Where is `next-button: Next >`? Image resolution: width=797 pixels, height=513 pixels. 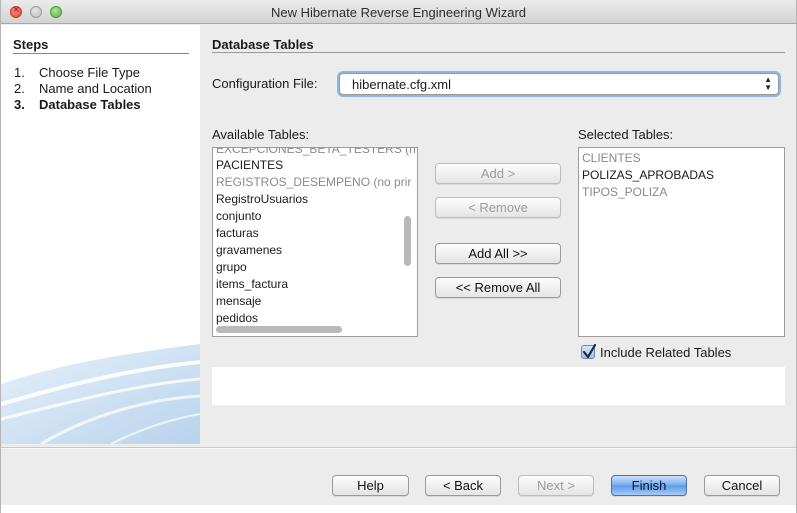 next-button: Next > is located at coordinates (556, 485).